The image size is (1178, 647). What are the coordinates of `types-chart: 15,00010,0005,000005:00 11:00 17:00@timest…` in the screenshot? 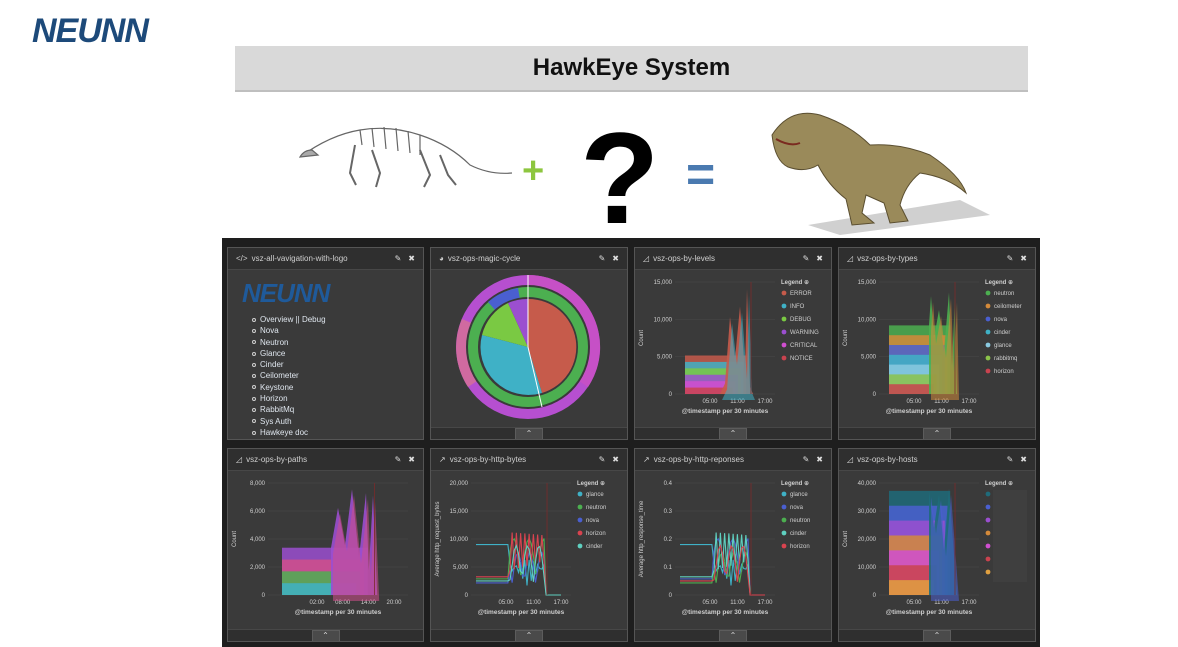 It's located at (932, 347).